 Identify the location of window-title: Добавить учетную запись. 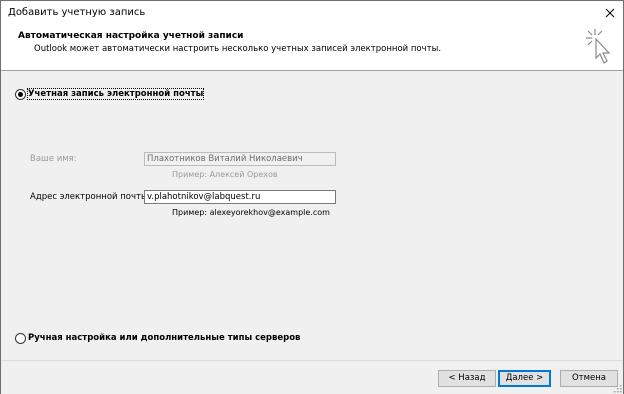
(77, 12).